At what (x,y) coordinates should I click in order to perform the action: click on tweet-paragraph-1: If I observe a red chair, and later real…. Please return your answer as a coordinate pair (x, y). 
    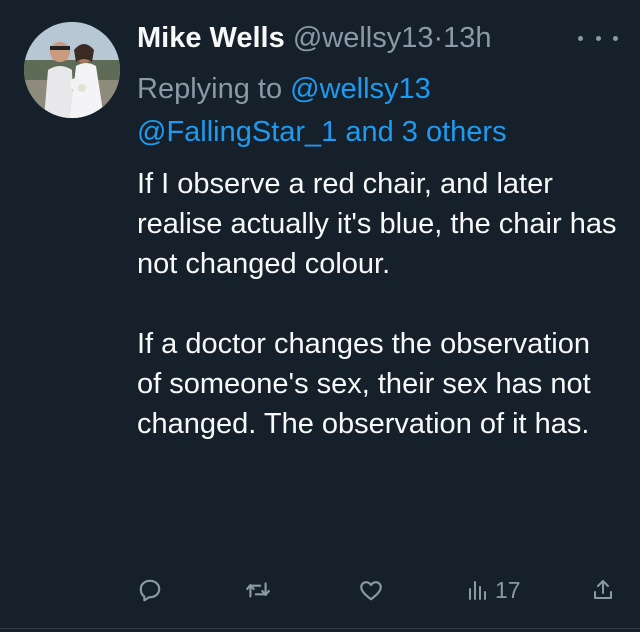
    Looking at the image, I should click on (377, 224).